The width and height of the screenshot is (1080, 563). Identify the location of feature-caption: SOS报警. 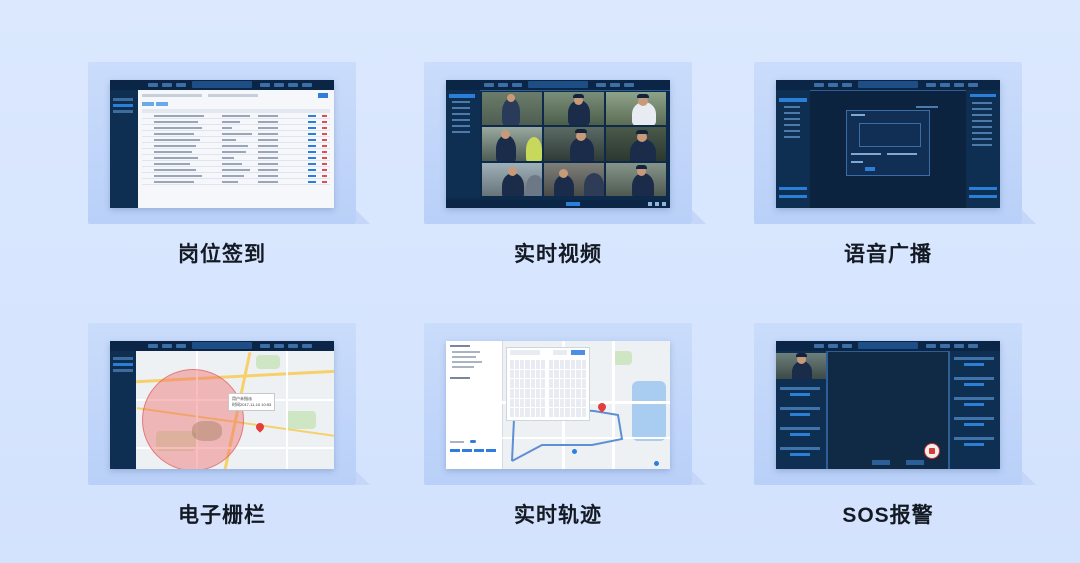
(888, 515).